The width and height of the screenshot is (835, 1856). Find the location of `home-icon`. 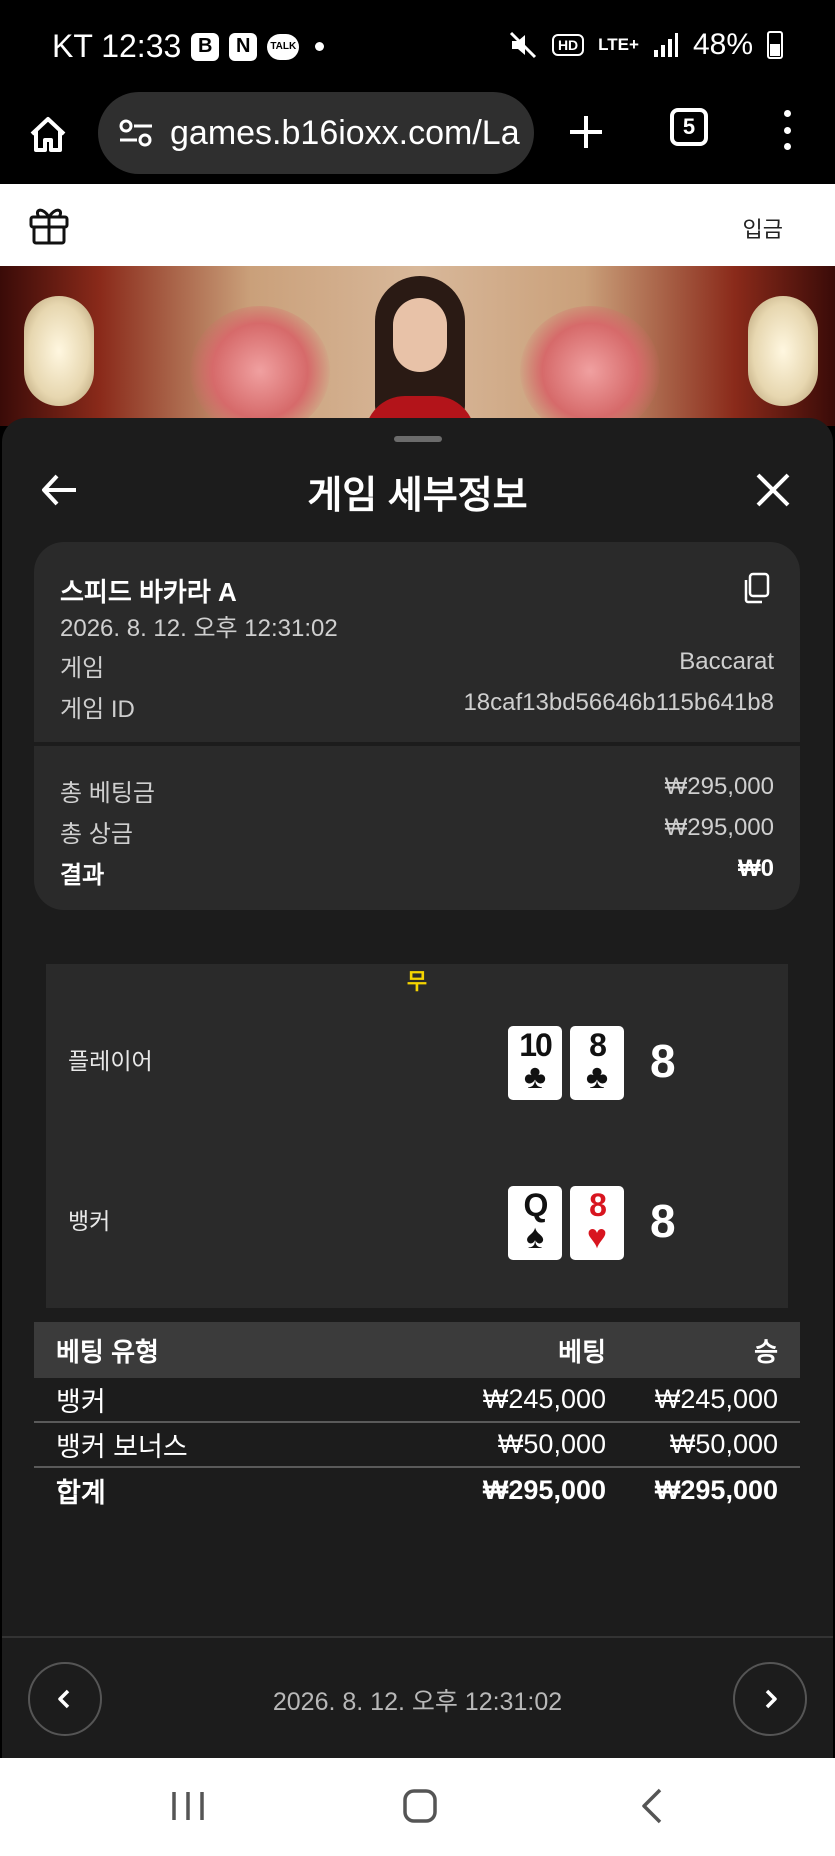

home-icon is located at coordinates (48, 134).